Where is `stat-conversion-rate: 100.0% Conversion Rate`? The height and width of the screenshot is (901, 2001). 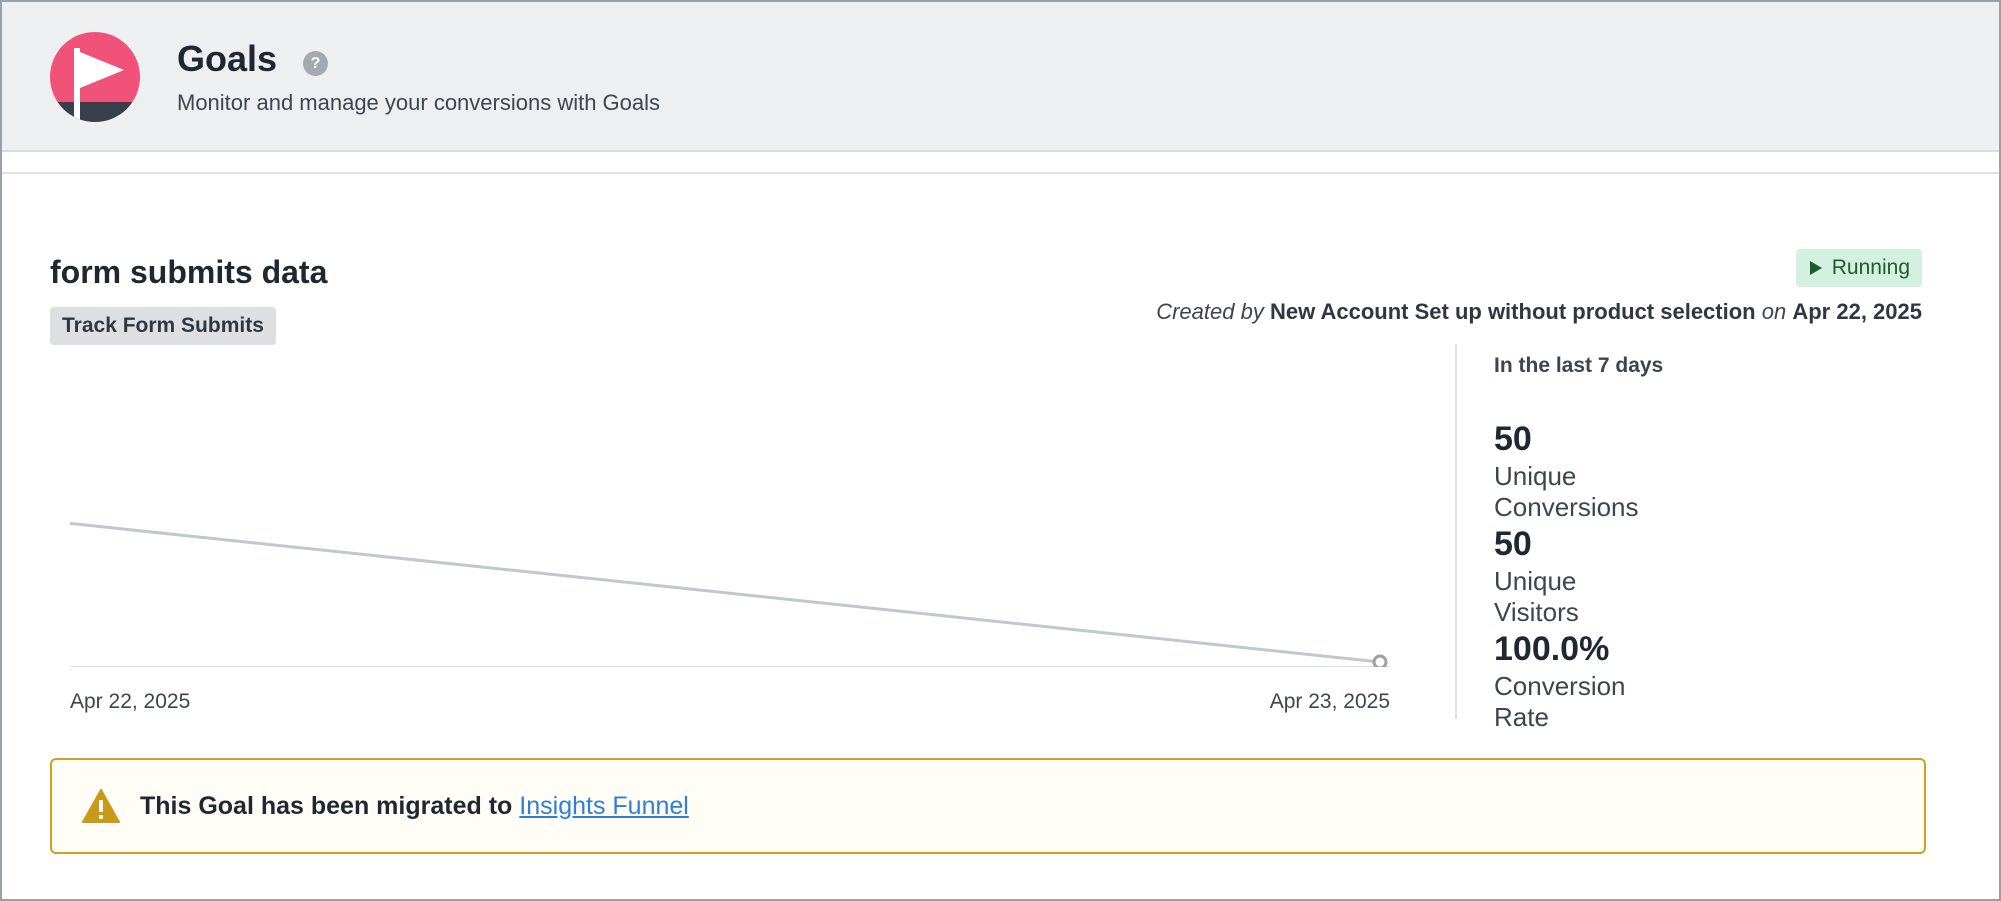
stat-conversion-rate: 100.0% Conversion Rate is located at coordinates (1578, 681).